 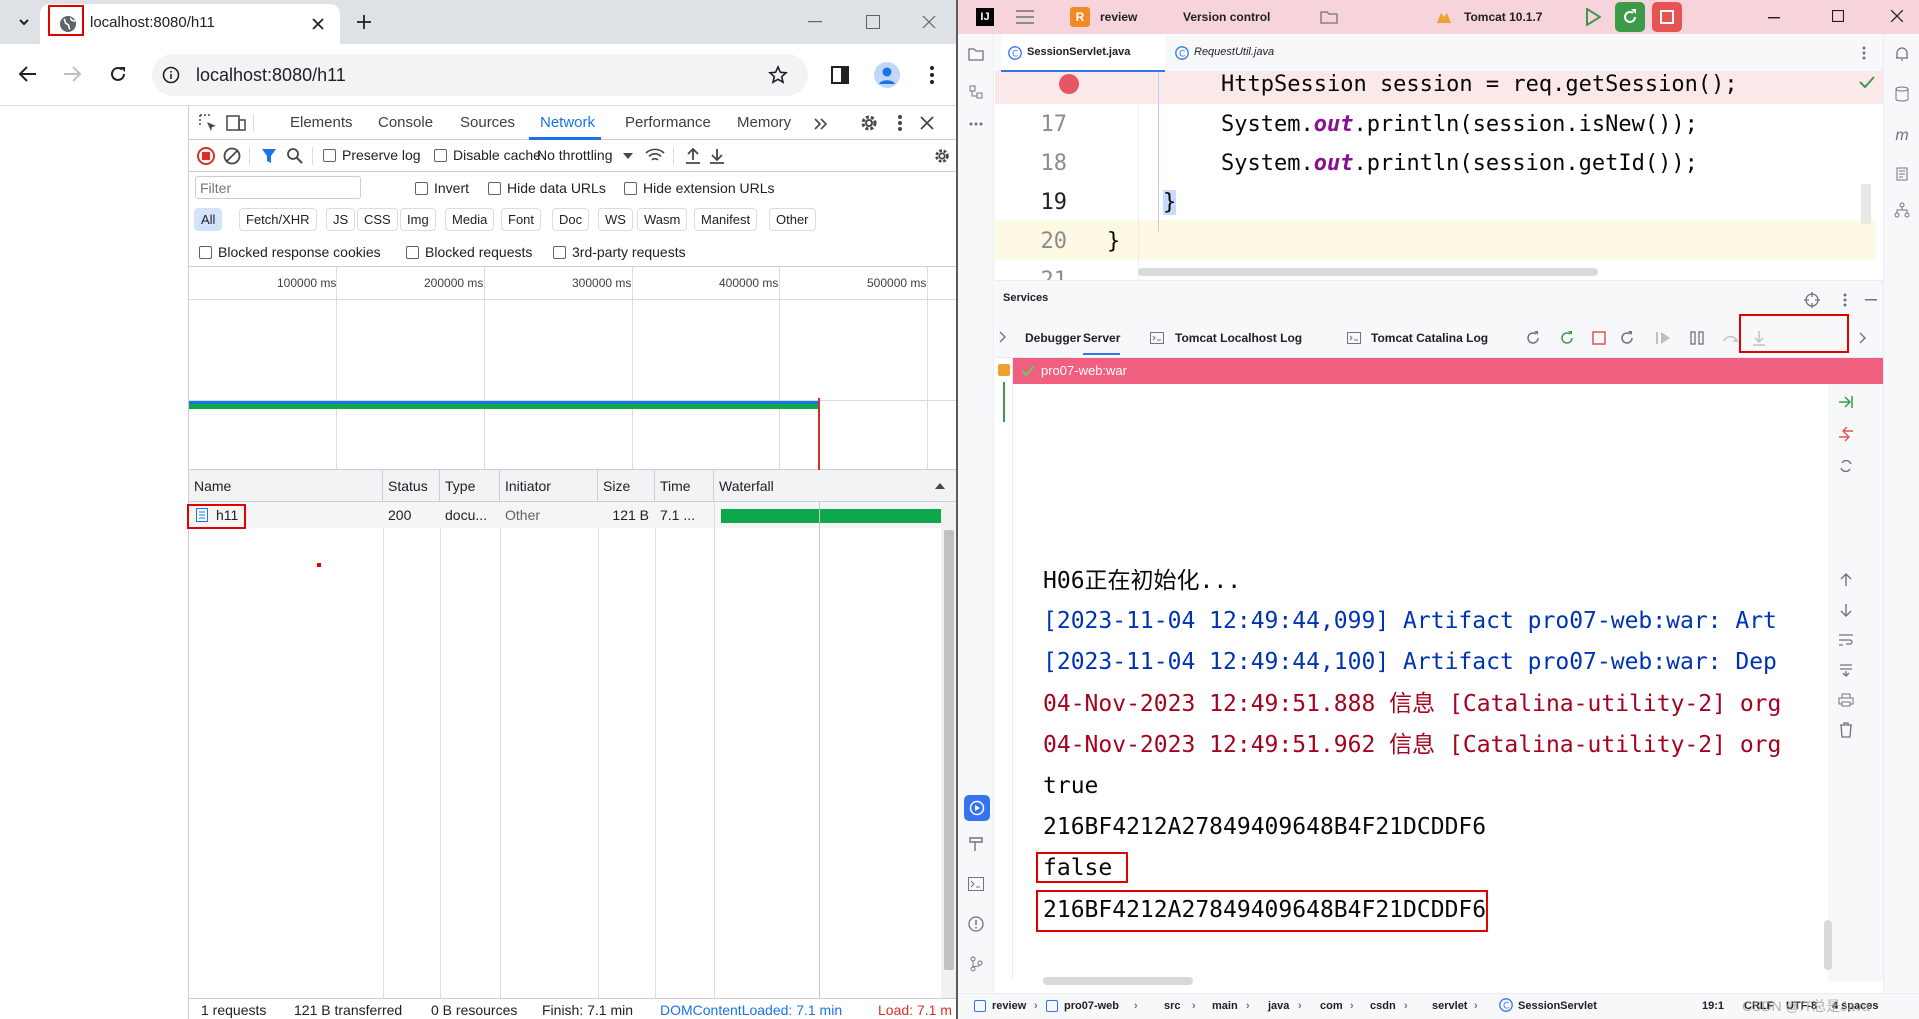 What do you see at coordinates (567, 123) in the screenshot?
I see `tab-network: Network` at bounding box center [567, 123].